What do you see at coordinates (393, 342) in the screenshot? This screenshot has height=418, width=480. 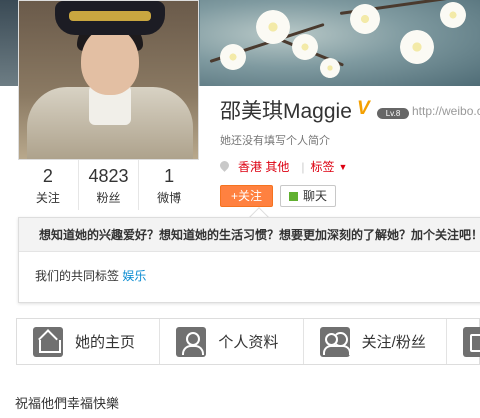 I see `tab-follow-fans-label: 关注/粉丝` at bounding box center [393, 342].